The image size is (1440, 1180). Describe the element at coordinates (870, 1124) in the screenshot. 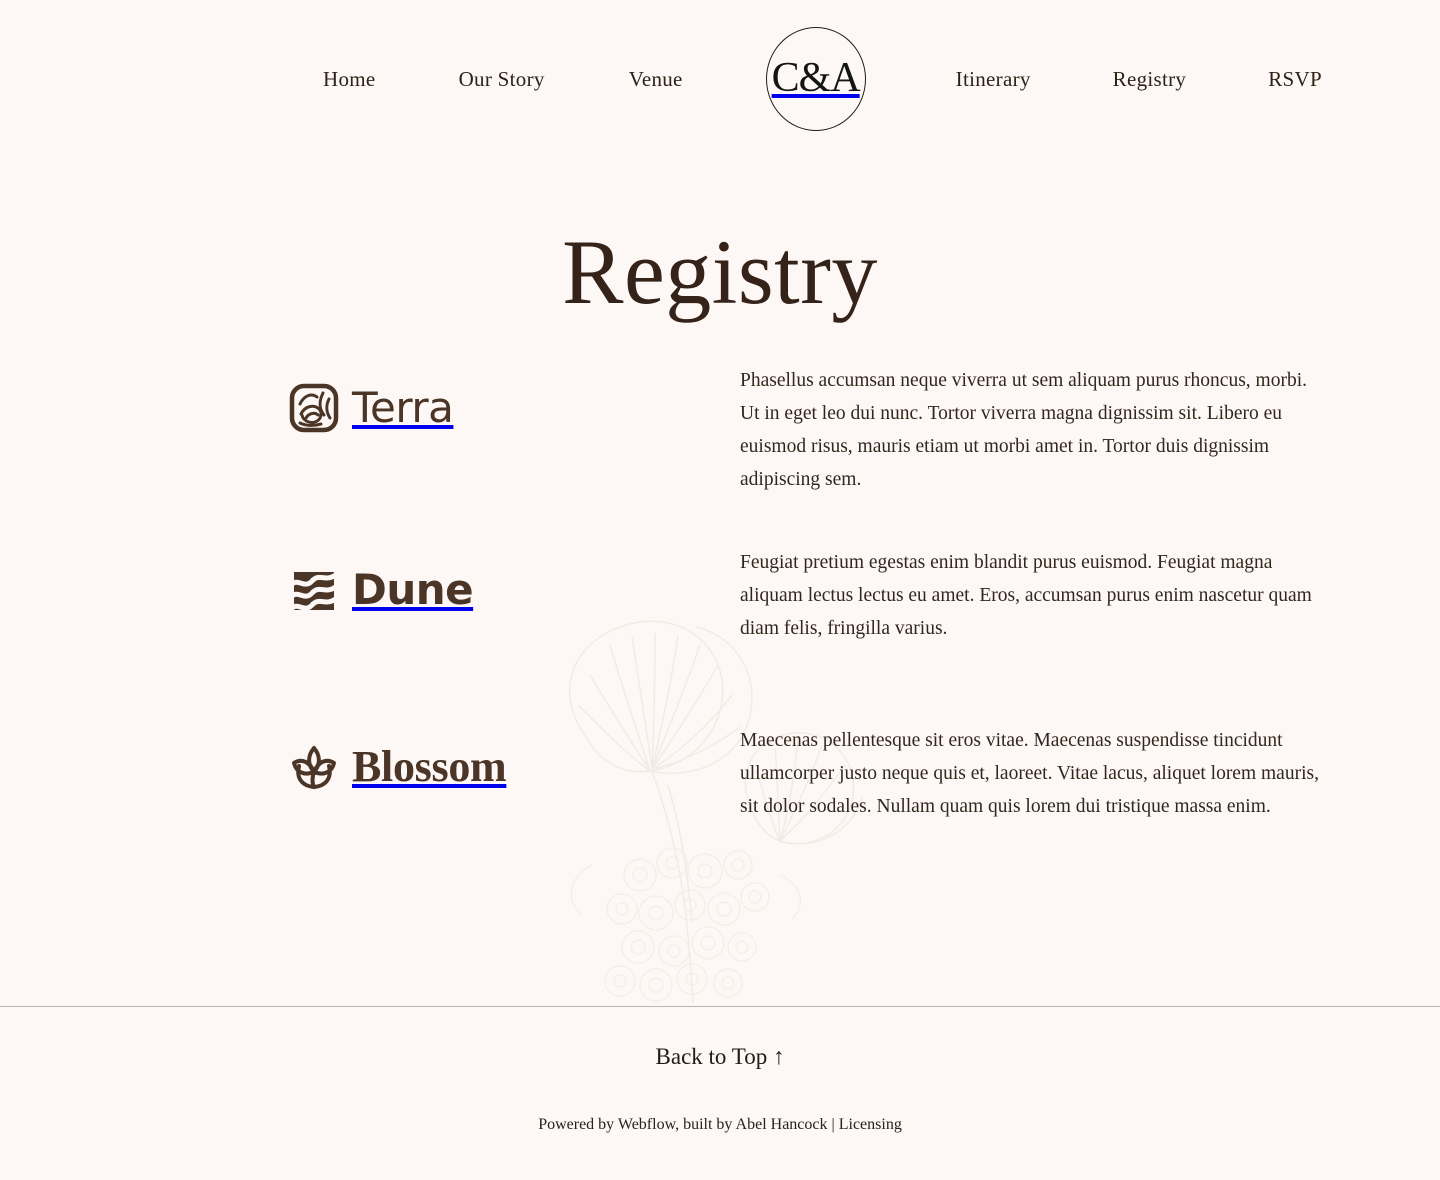

I see `licensing-link: Licensing` at that location.